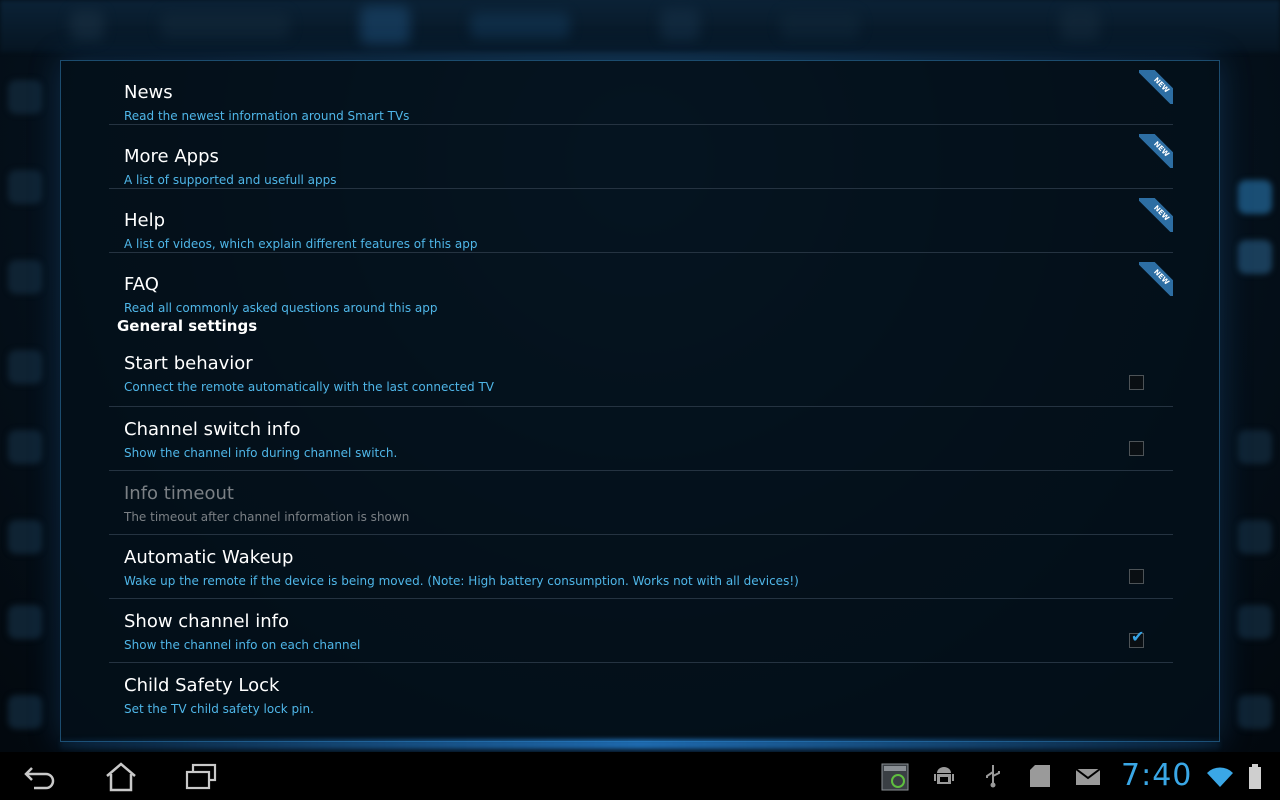  I want to click on back-icon, so click(39, 778).